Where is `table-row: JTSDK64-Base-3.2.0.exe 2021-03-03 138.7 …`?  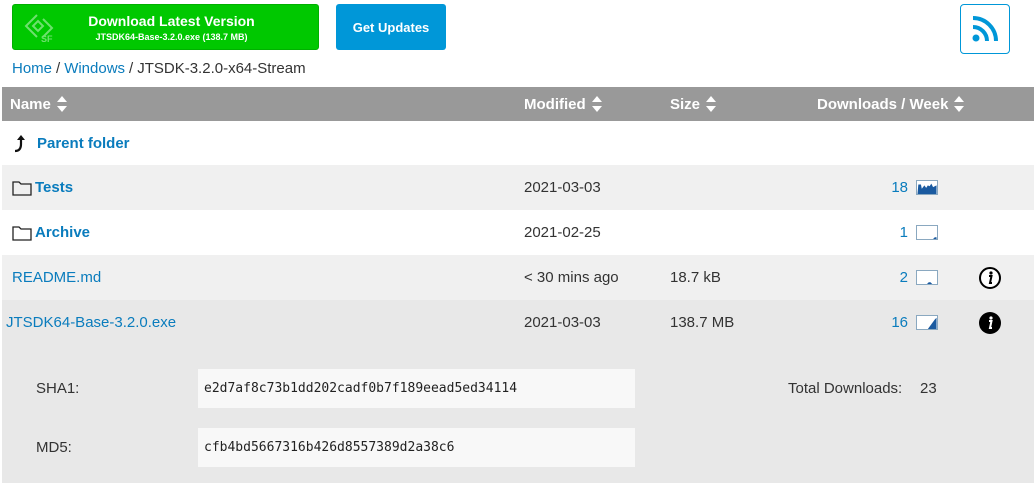
table-row: JTSDK64-Base-3.2.0.exe 2021-03-03 138.7 … is located at coordinates (518, 322).